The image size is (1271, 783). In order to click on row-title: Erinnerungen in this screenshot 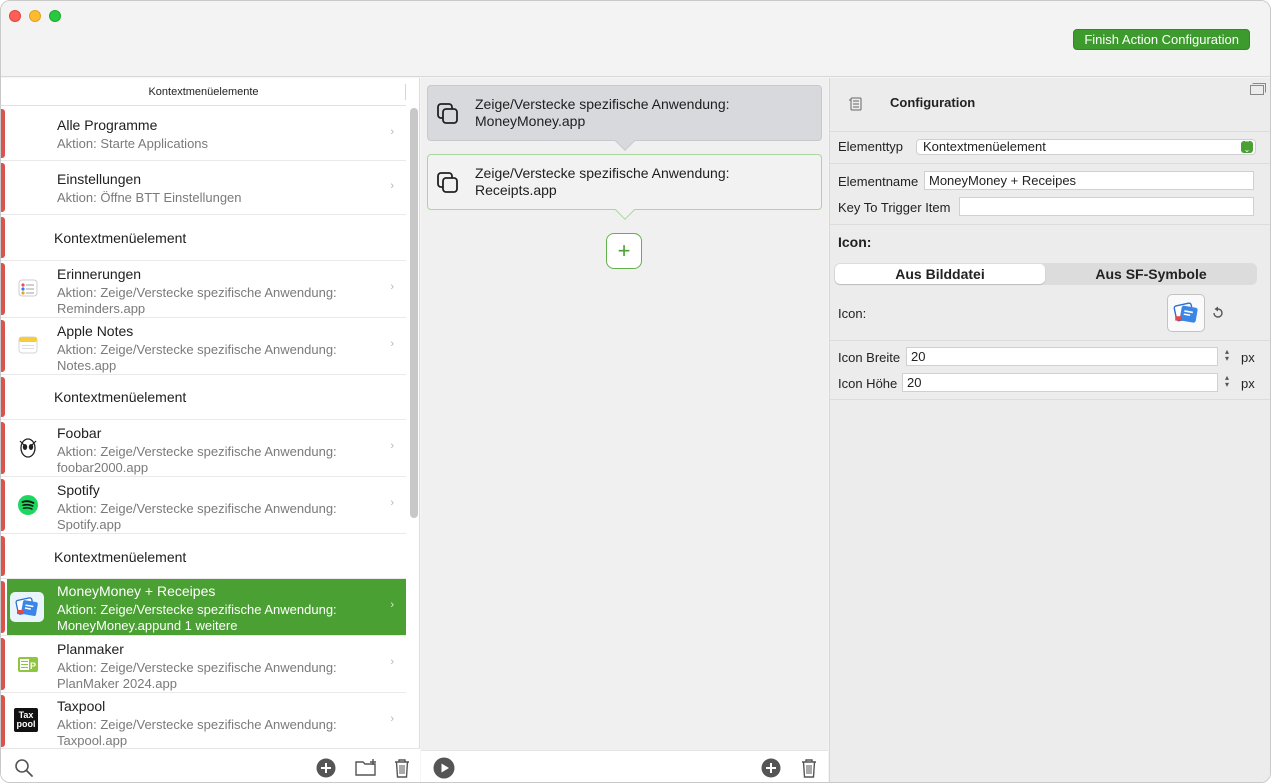, I will do `click(99, 274)`.